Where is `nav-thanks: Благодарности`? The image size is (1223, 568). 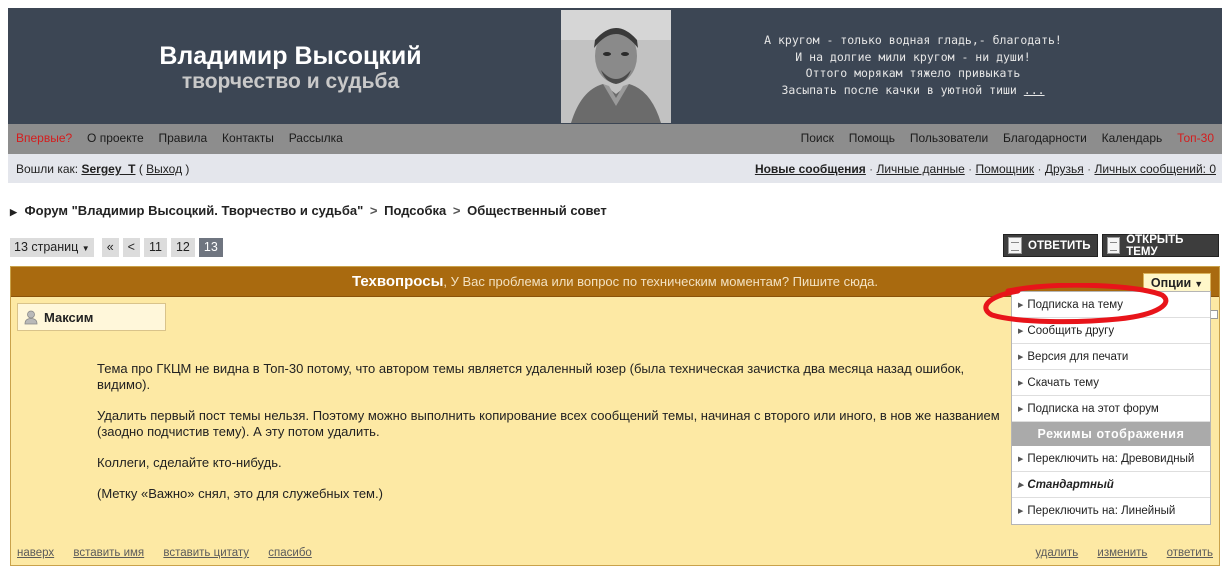
nav-thanks: Благодарности is located at coordinates (1045, 138).